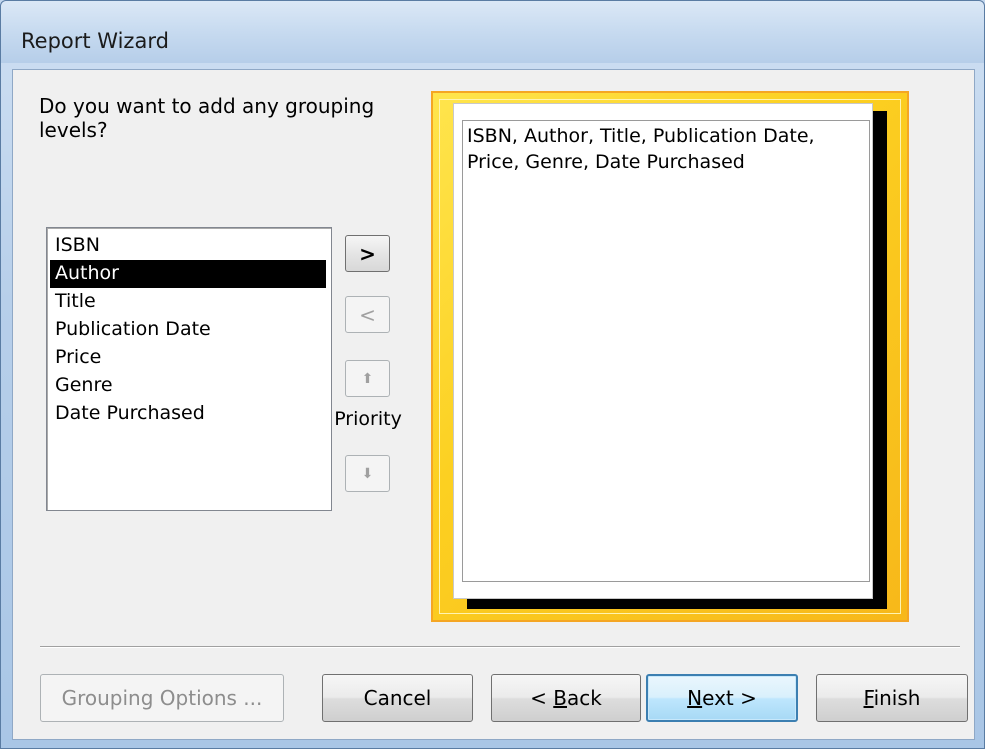  I want to click on cancel-button: Cancel, so click(397, 698).